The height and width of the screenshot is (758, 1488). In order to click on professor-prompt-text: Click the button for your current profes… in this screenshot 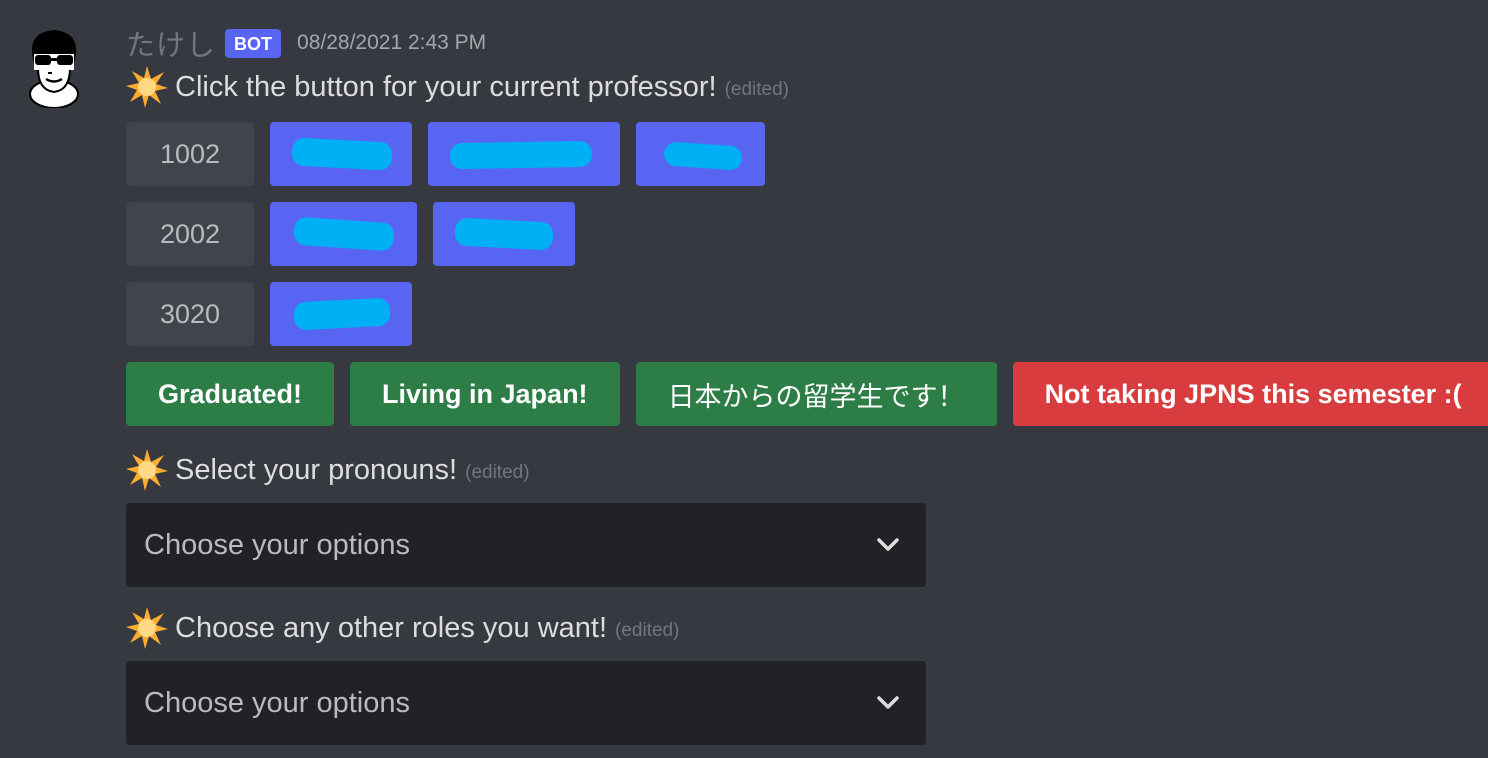, I will do `click(446, 86)`.